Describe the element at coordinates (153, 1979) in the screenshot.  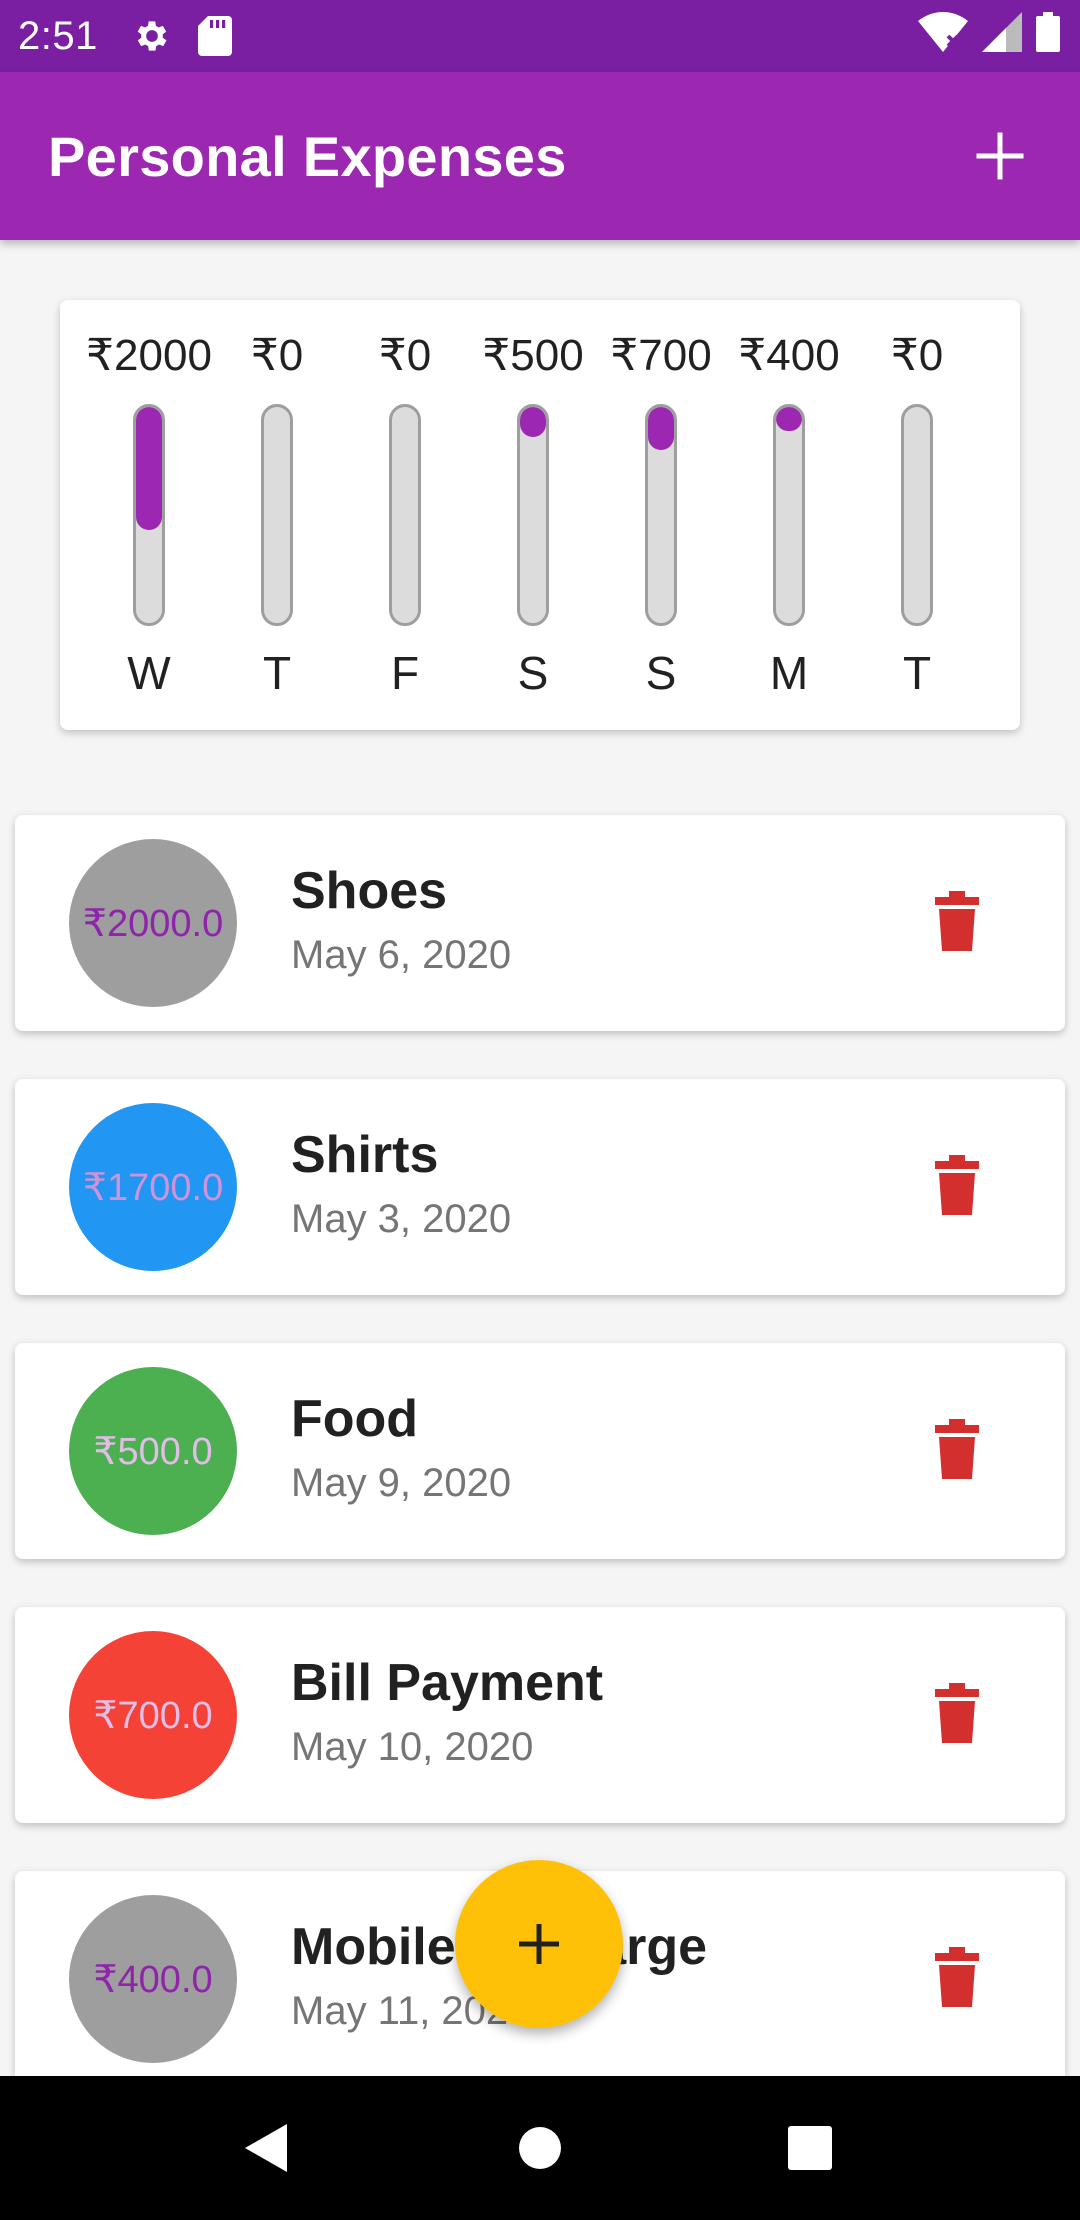
I see `transaction-amount-avatar: ₹400.0` at that location.